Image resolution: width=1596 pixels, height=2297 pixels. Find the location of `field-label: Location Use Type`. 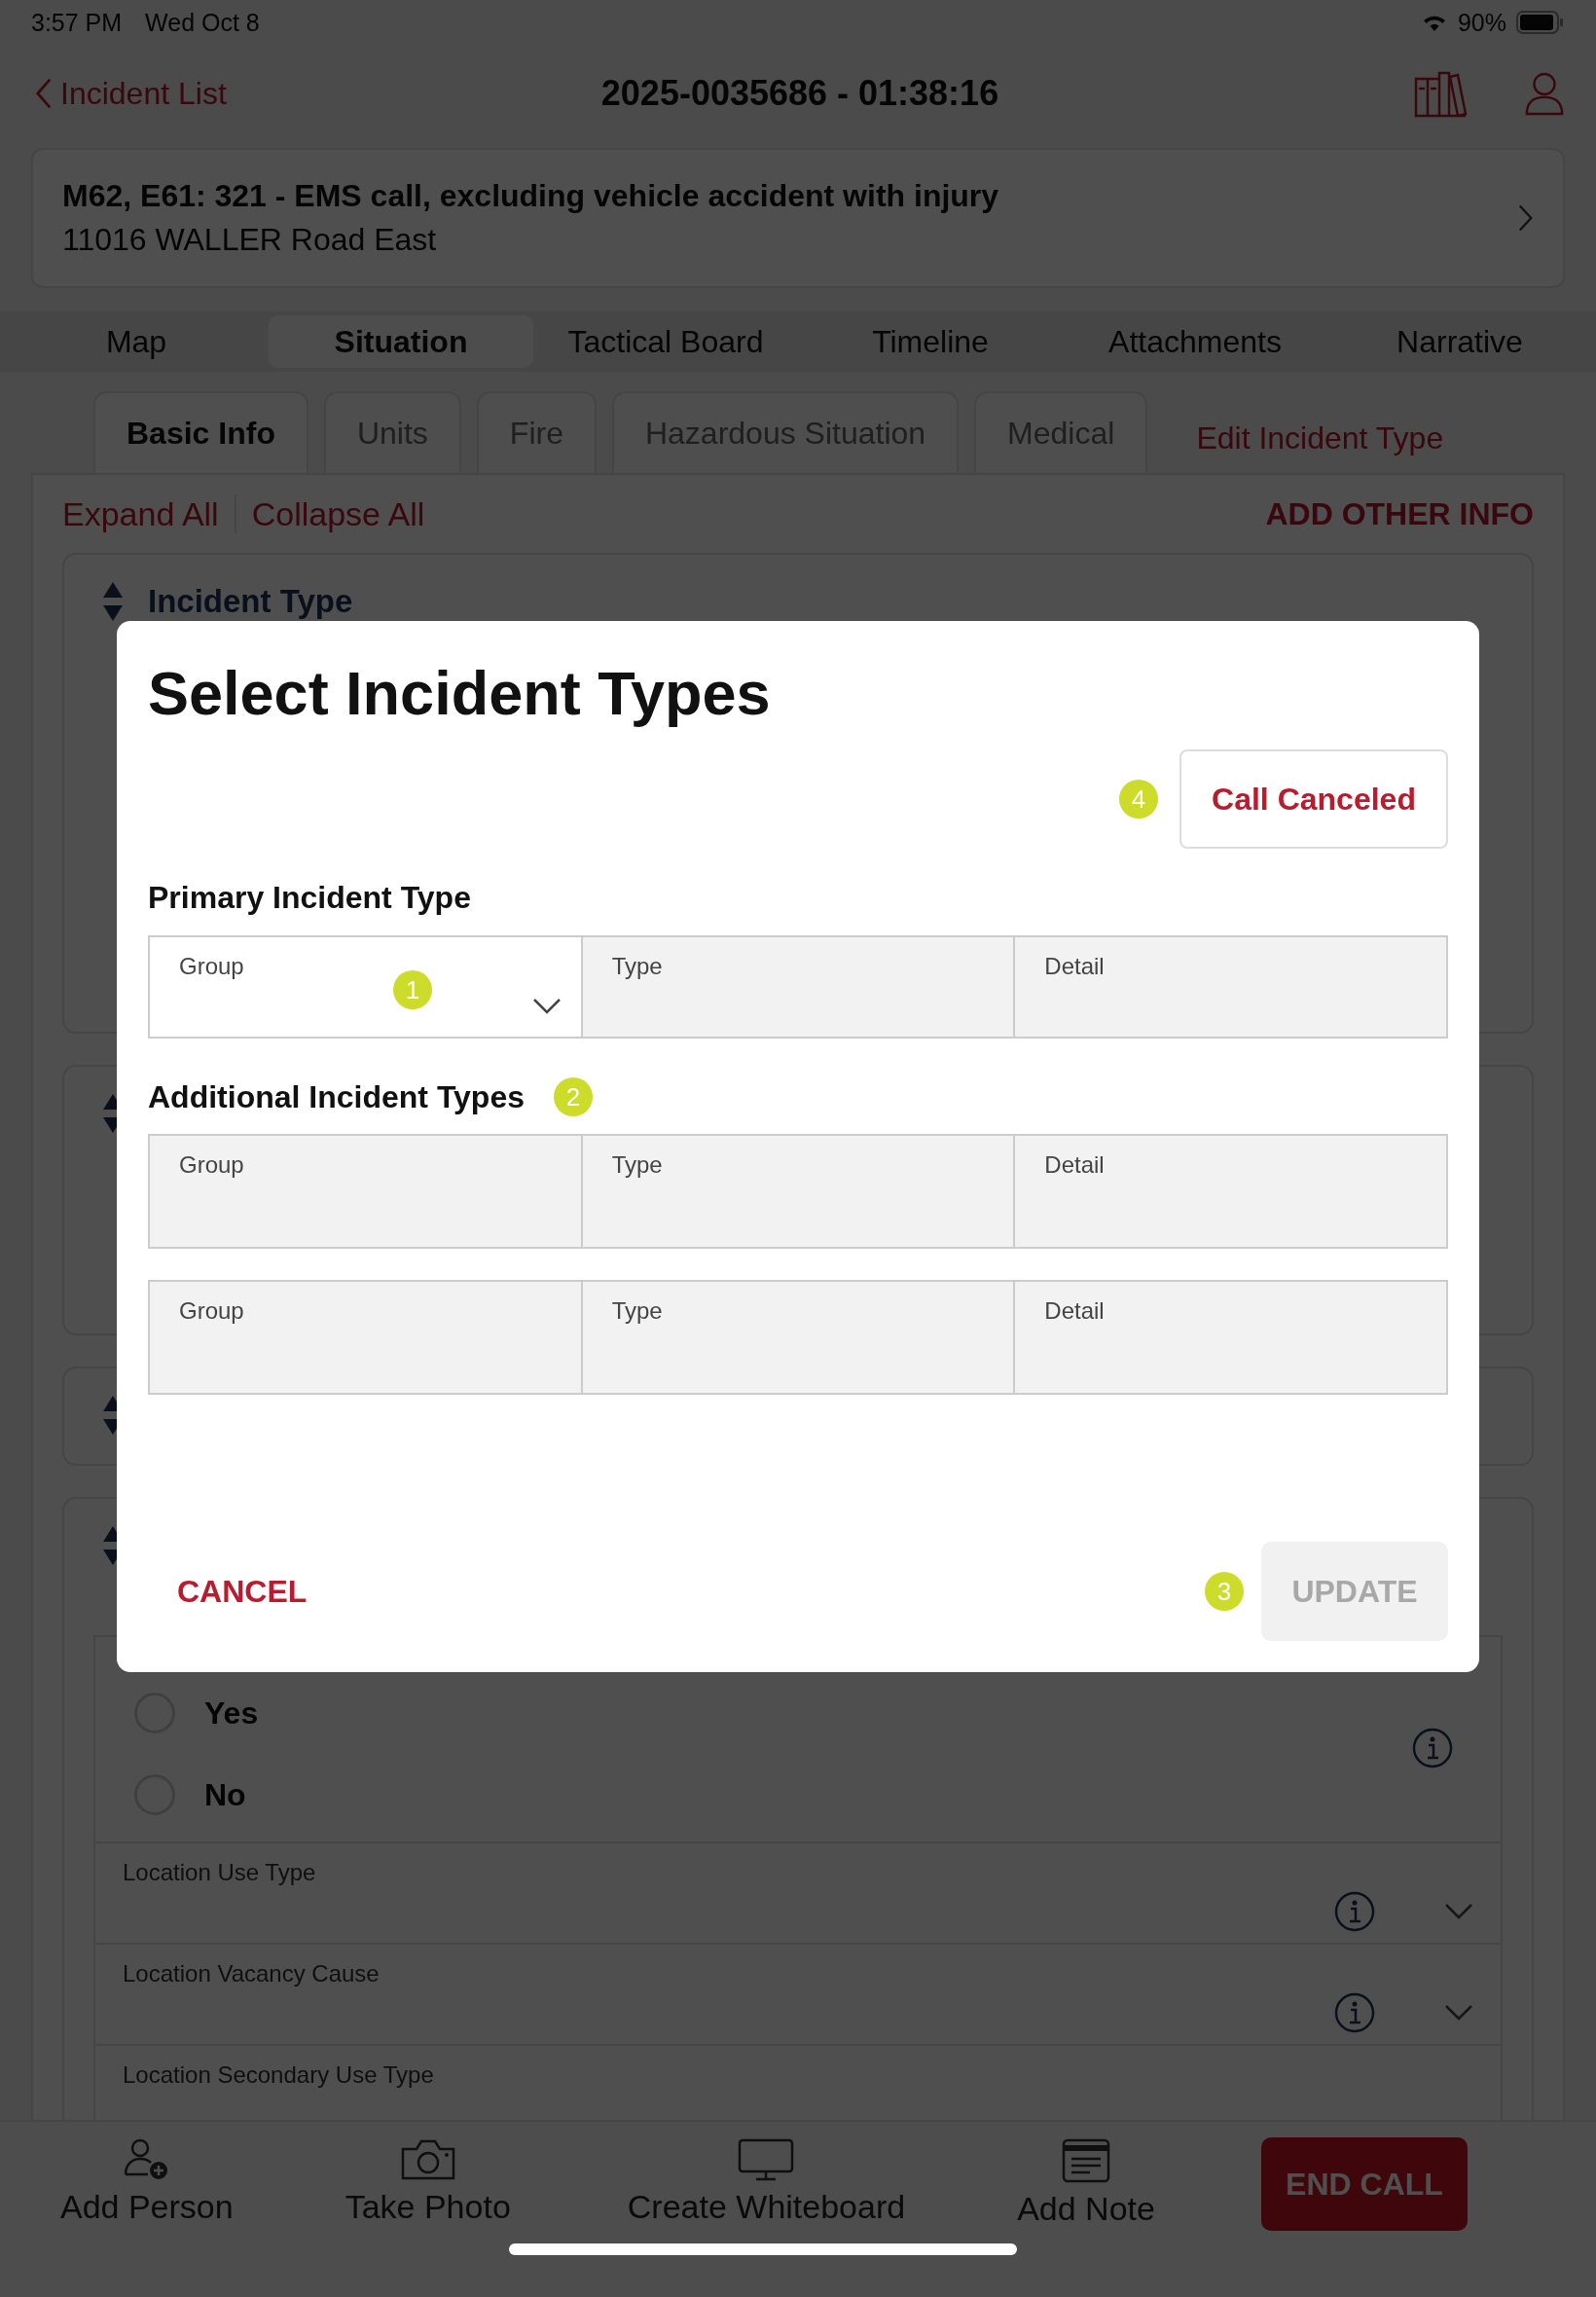

field-label: Location Use Type is located at coordinates (220, 1873).